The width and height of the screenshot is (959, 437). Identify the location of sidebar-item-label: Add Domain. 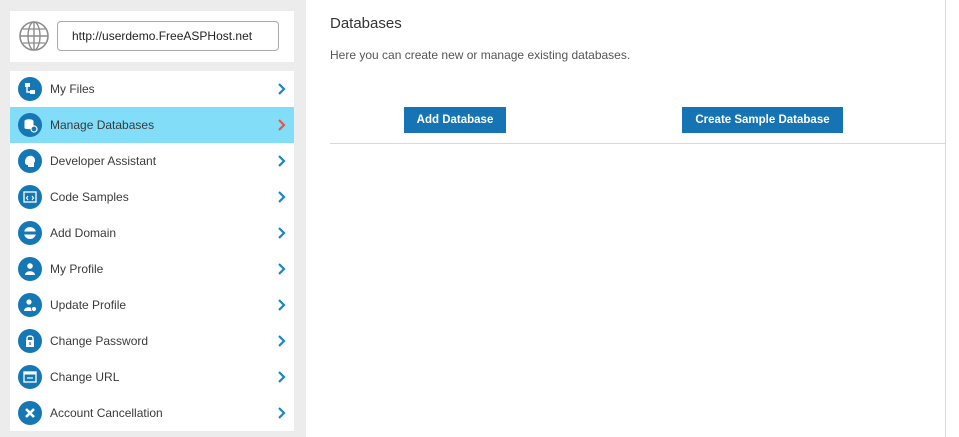
(83, 233).